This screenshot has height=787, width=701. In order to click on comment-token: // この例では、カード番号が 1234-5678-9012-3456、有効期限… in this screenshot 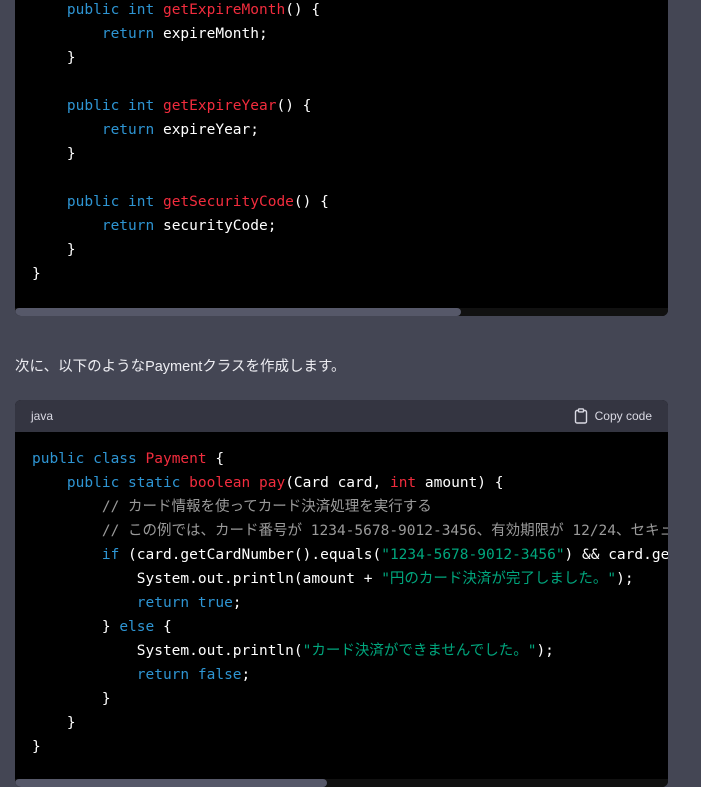, I will do `click(384, 531)`.